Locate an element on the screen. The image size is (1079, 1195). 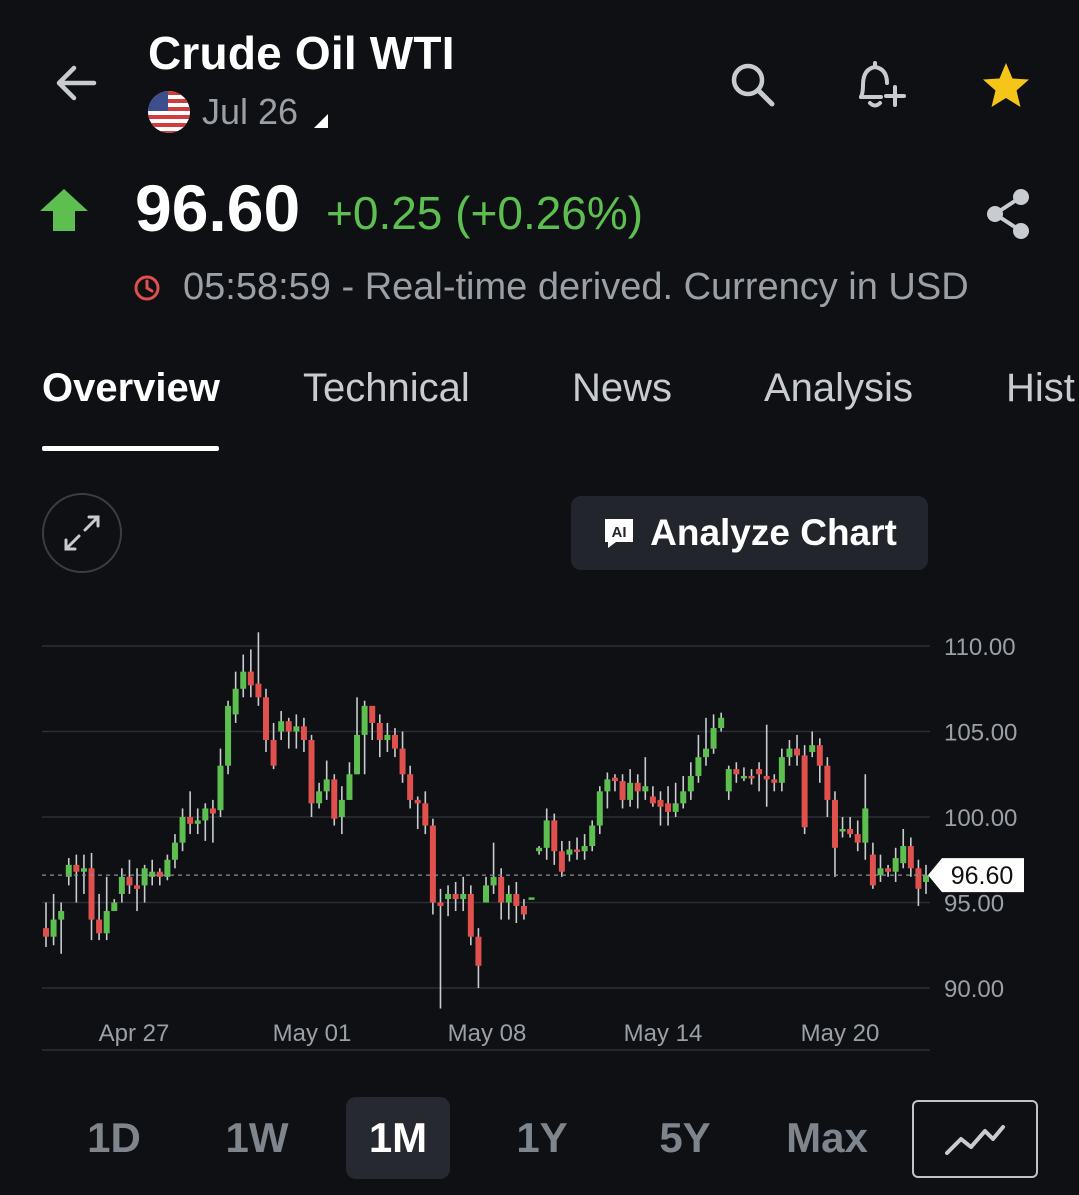
chart-type-button is located at coordinates (975, 1139).